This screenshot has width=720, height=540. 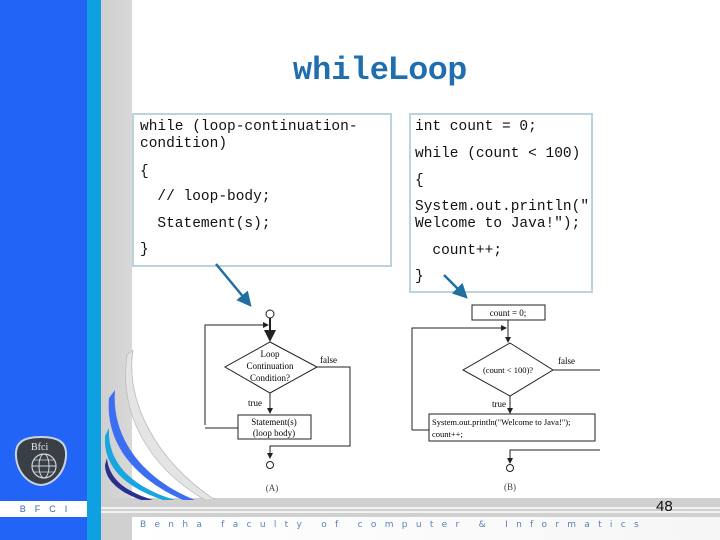 I want to click on page-number: 48, so click(x=664, y=506).